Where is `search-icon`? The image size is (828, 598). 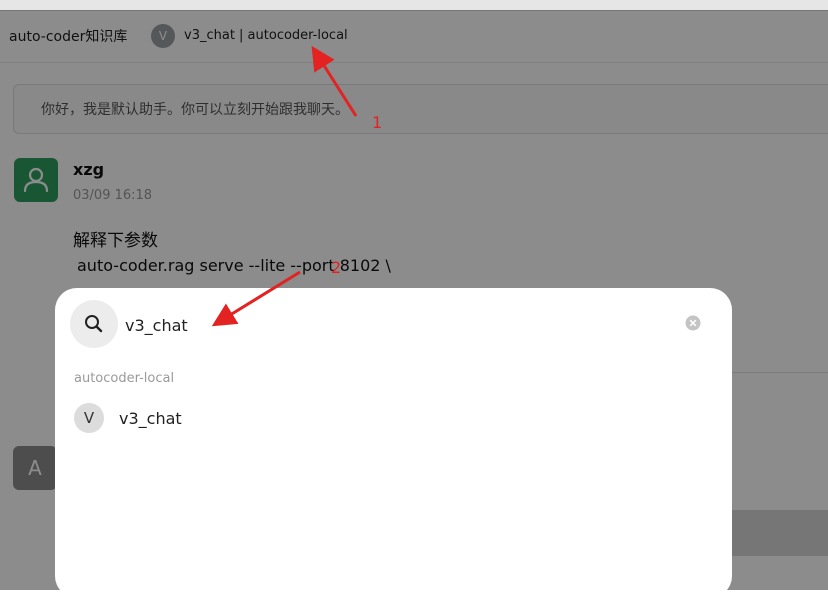
search-icon is located at coordinates (94, 324).